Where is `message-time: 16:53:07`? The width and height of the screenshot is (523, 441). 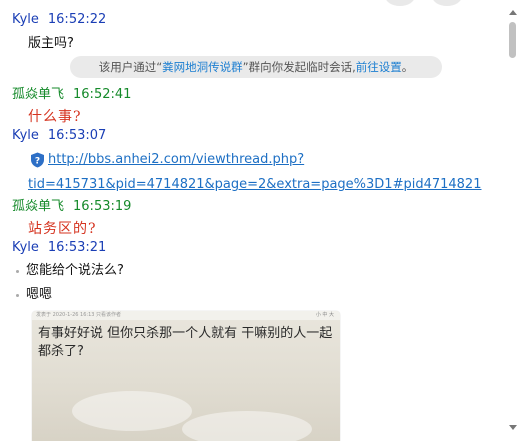
message-time: 16:53:07 is located at coordinates (77, 135).